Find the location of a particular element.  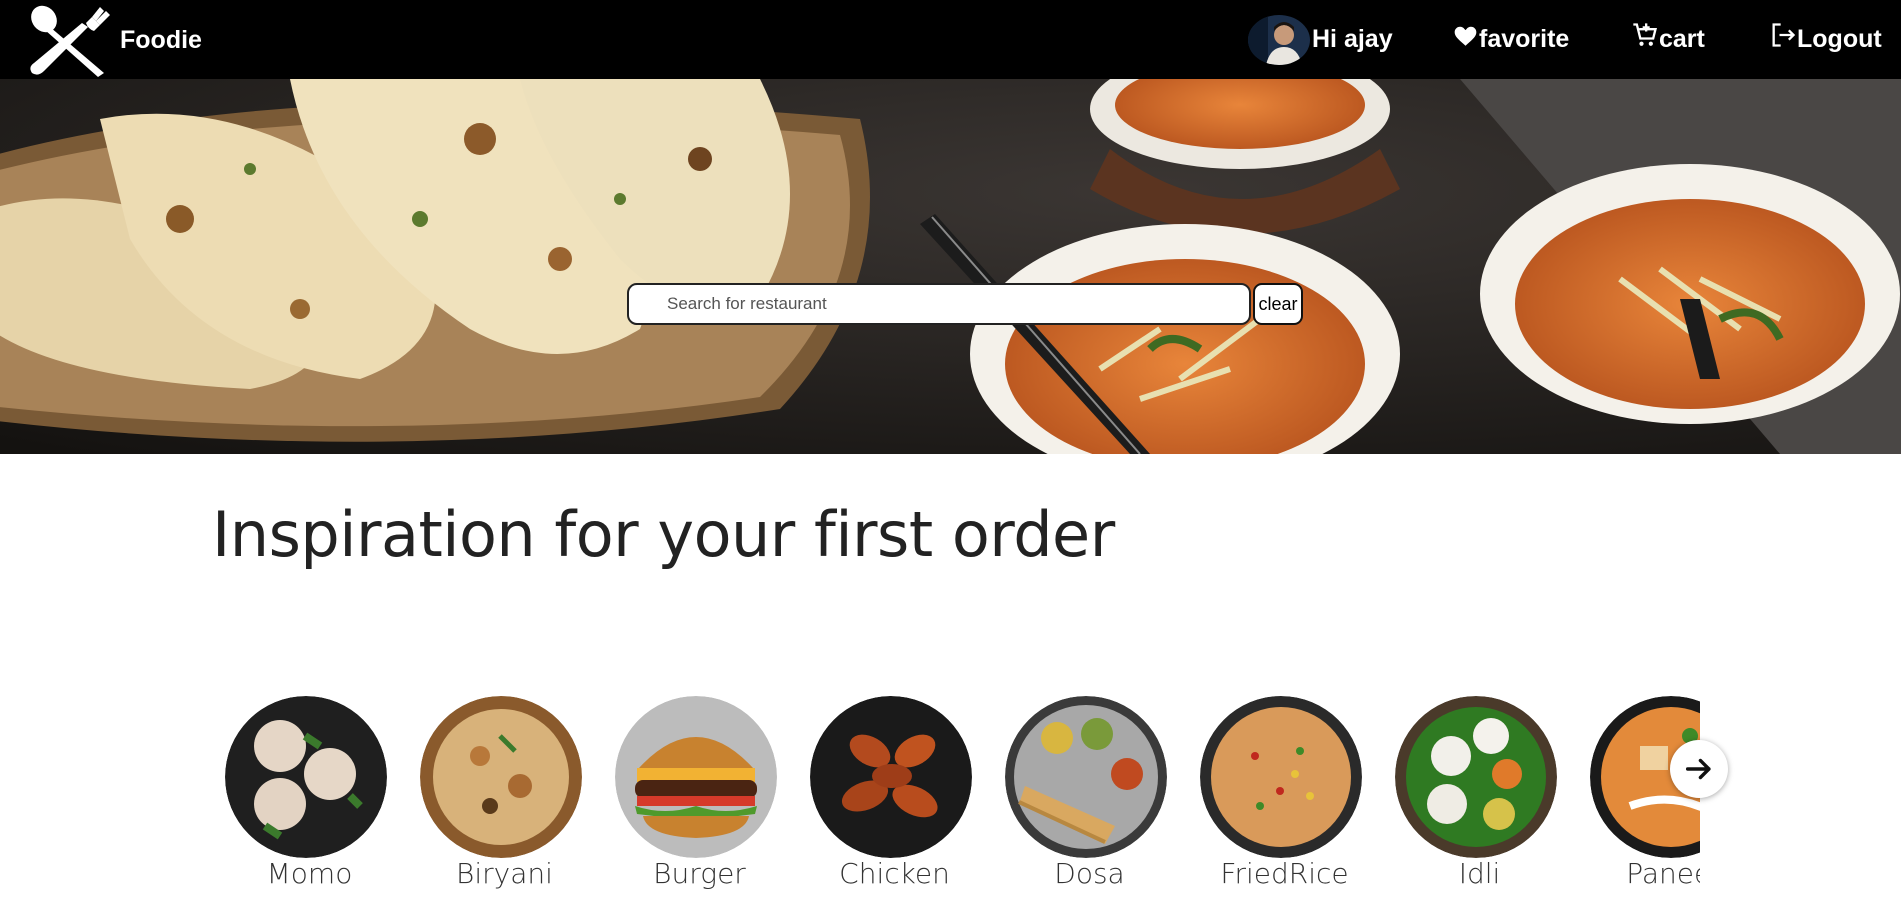

arrow-right-icon is located at coordinates (1698, 769).